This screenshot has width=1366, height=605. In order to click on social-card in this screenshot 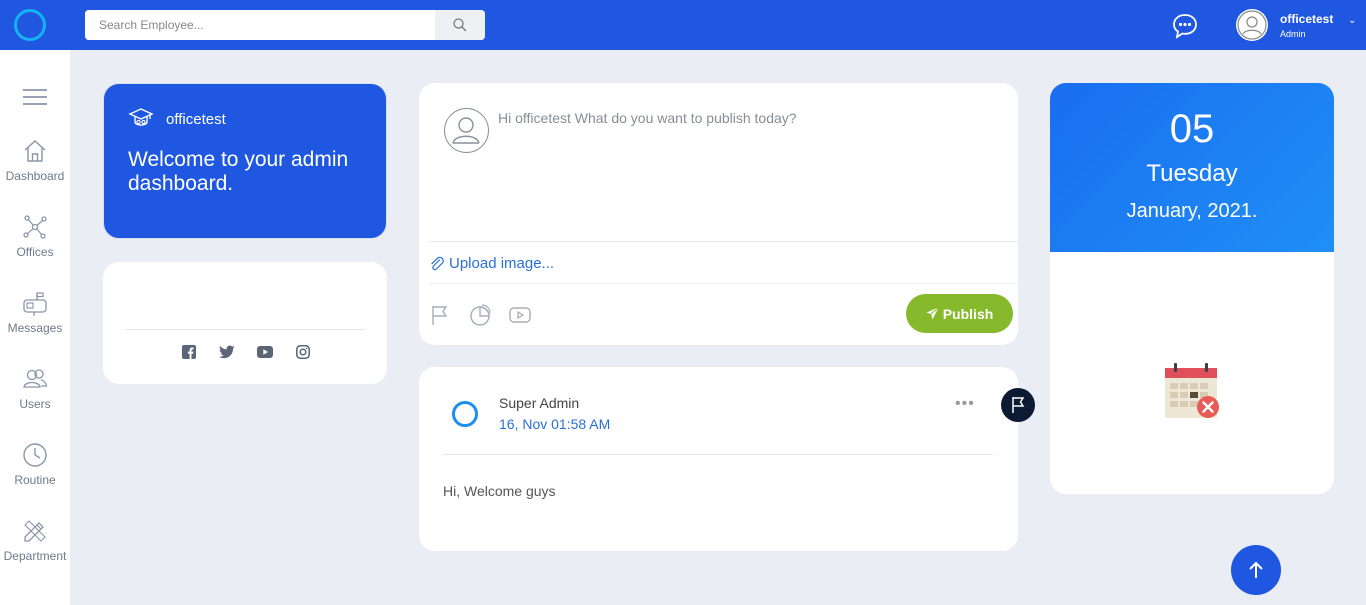, I will do `click(245, 323)`.